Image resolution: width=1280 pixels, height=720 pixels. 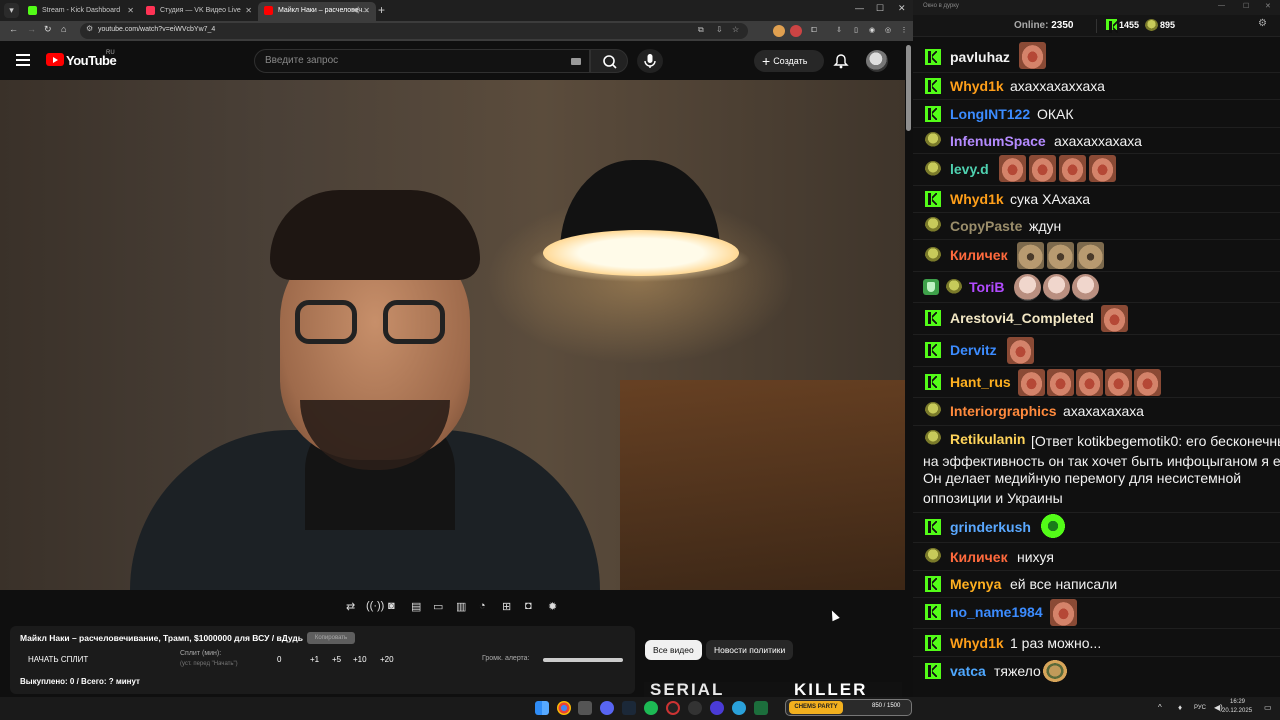 What do you see at coordinates (1160, 707) in the screenshot?
I see `chevron-up-icon: ^` at bounding box center [1160, 707].